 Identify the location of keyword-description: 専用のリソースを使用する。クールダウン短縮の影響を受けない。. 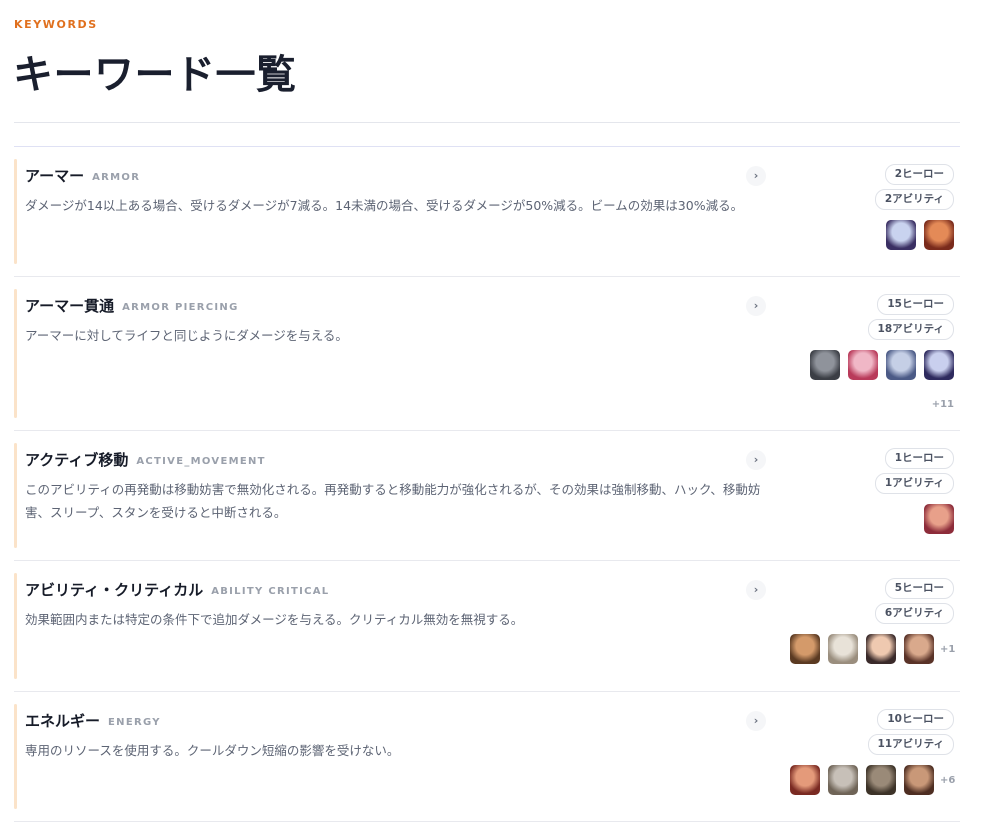
(212, 750).